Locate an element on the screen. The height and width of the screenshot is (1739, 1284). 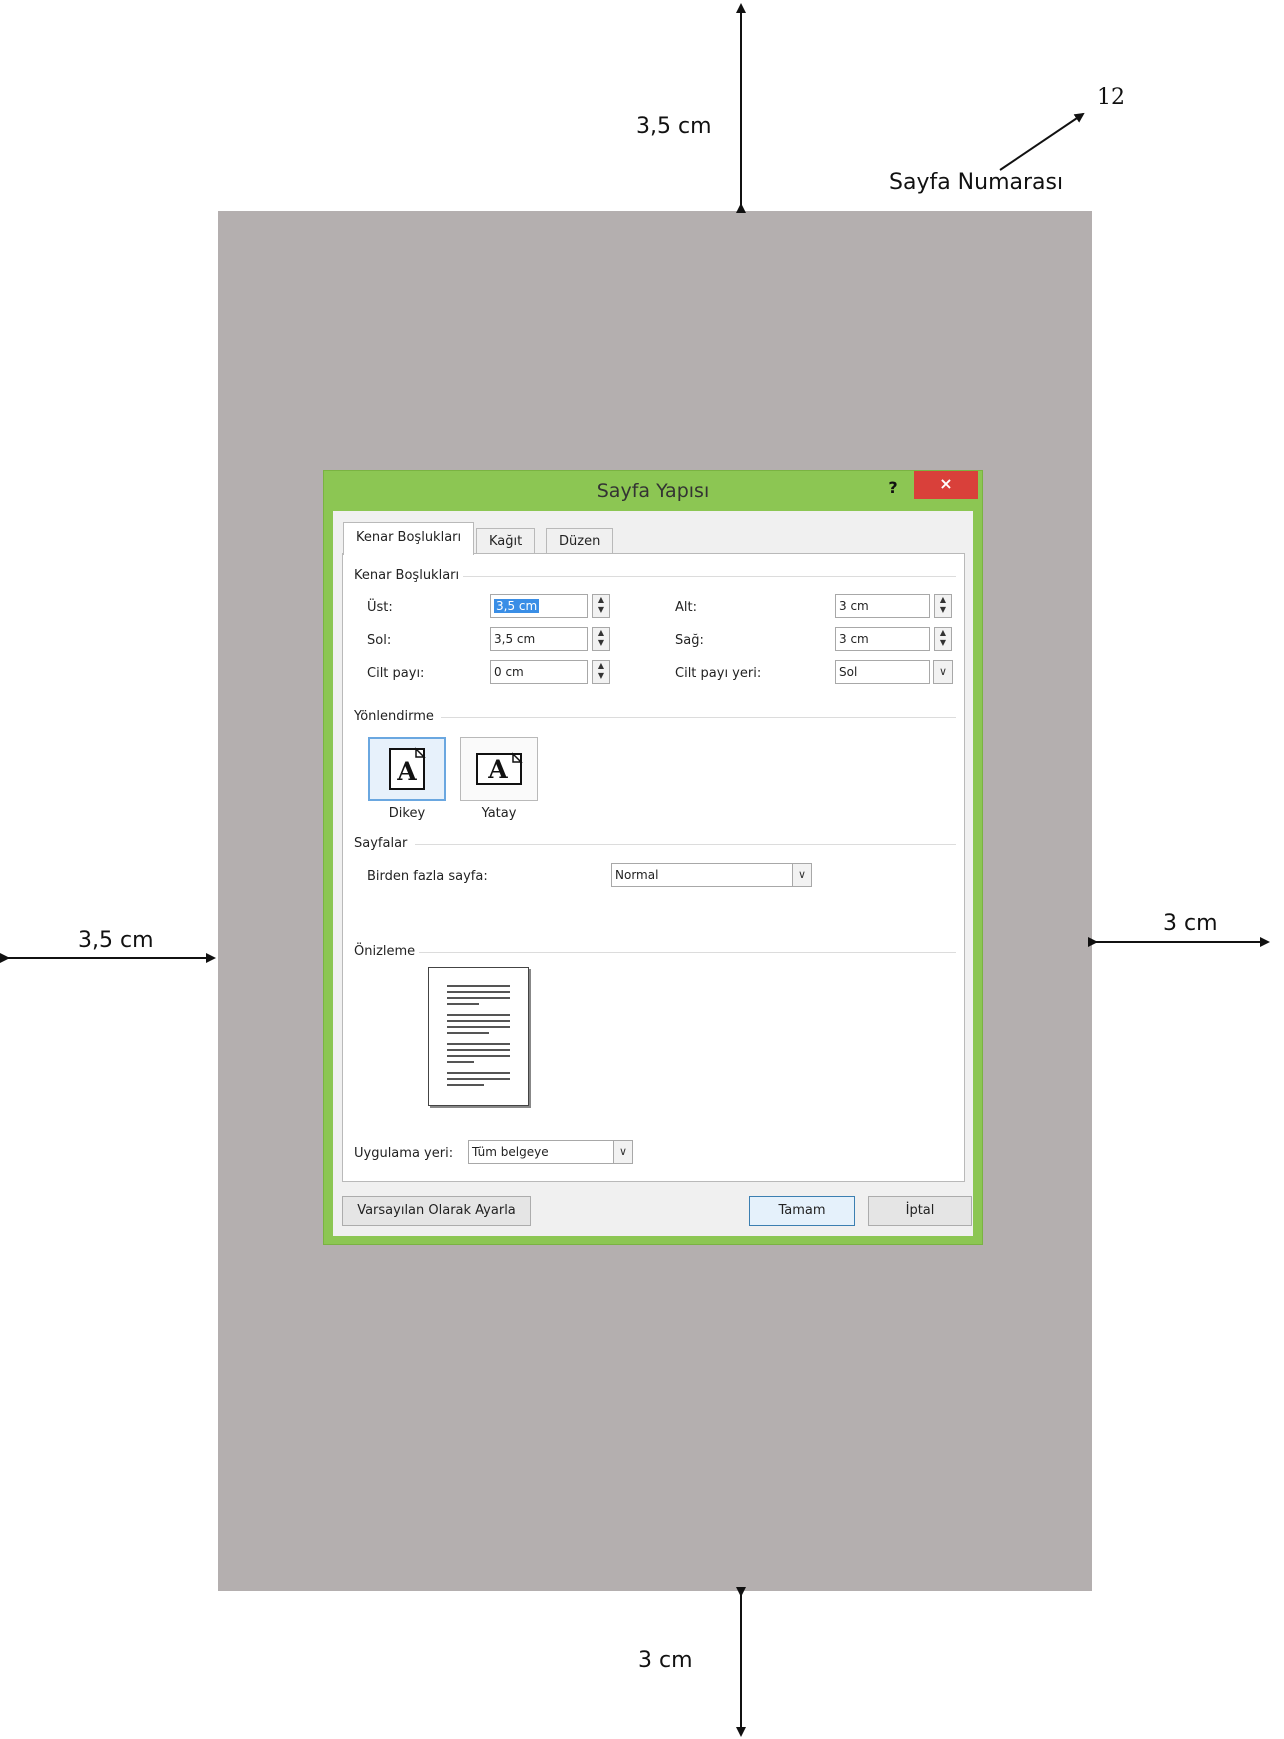
margins-separator is located at coordinates (709, 576).